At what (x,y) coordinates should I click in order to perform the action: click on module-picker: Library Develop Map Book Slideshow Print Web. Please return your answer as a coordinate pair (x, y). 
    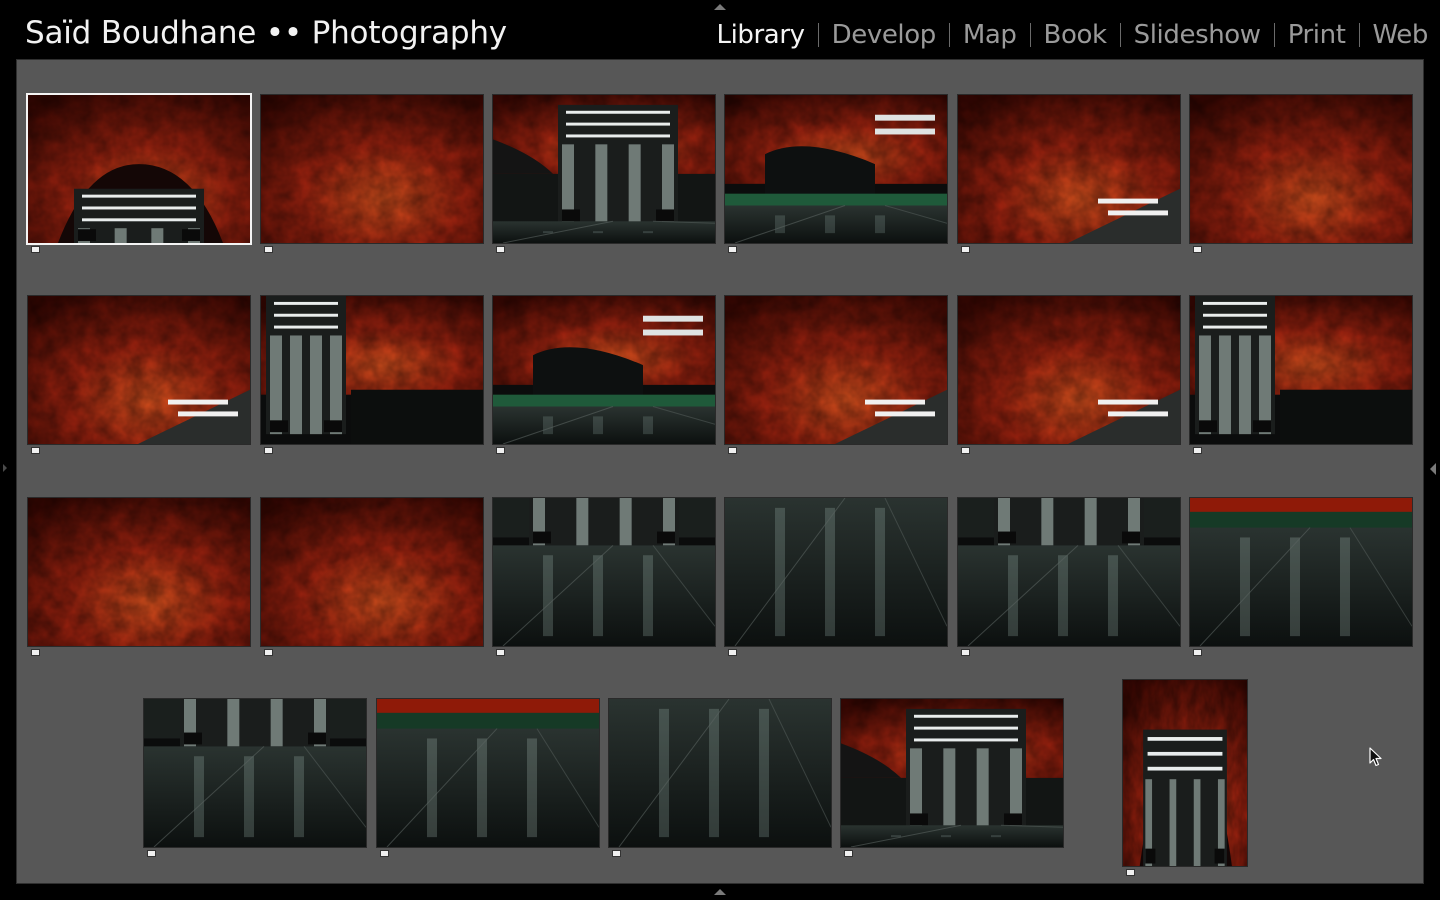
    Looking at the image, I should click on (1072, 35).